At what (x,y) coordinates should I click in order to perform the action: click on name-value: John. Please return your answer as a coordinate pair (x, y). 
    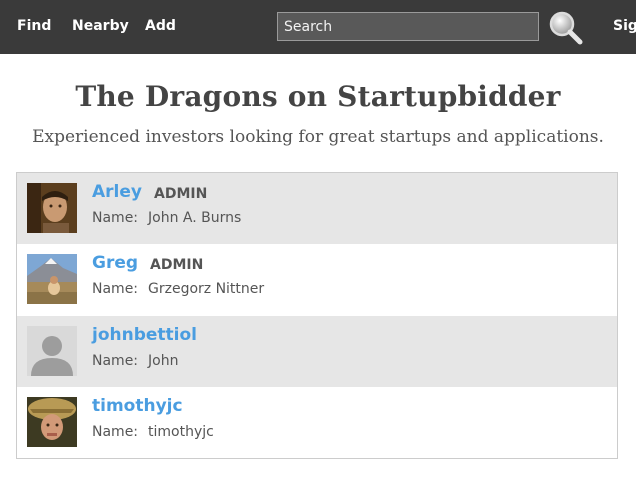
    Looking at the image, I should click on (163, 361).